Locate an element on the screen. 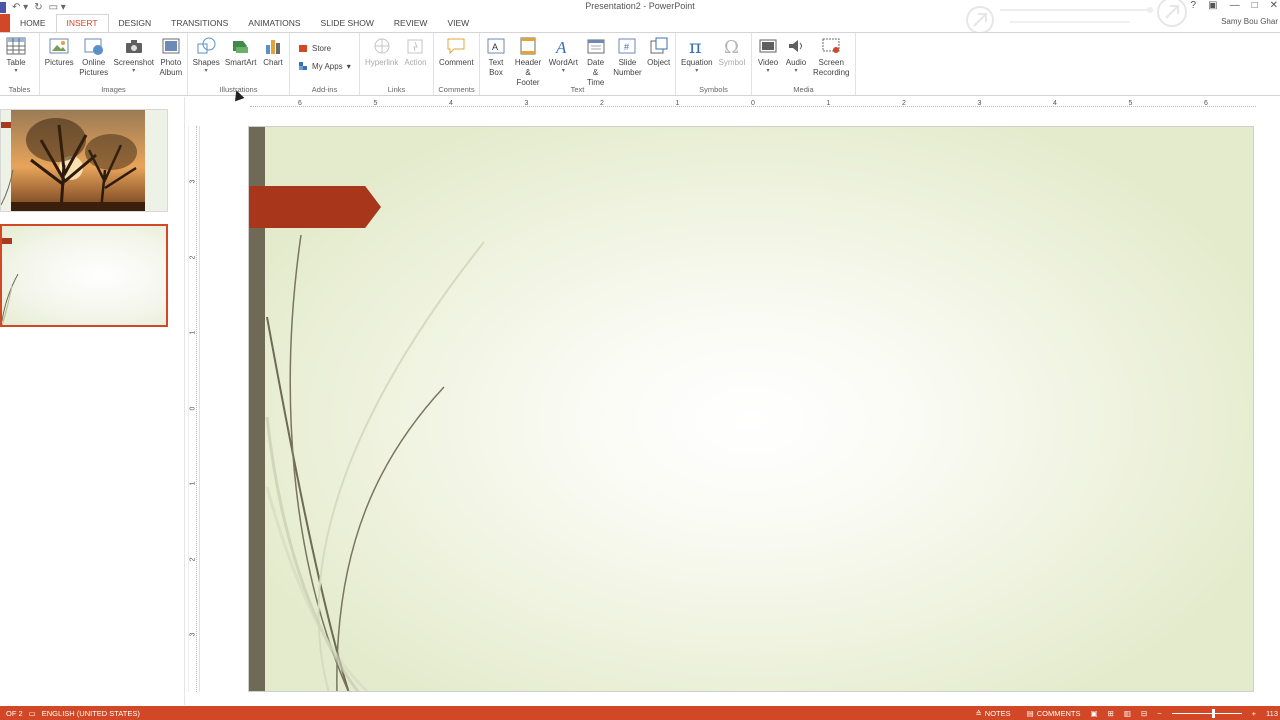  pictures-icon is located at coordinates (59, 46).